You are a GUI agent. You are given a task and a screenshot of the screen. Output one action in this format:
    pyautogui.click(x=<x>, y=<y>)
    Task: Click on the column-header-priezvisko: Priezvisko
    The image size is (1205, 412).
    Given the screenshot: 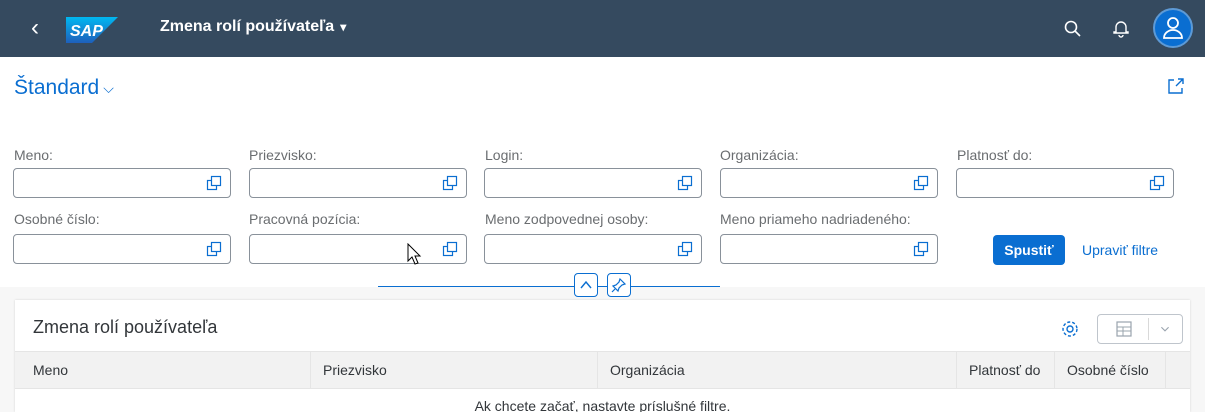 What is the action you would take?
    pyautogui.click(x=454, y=370)
    